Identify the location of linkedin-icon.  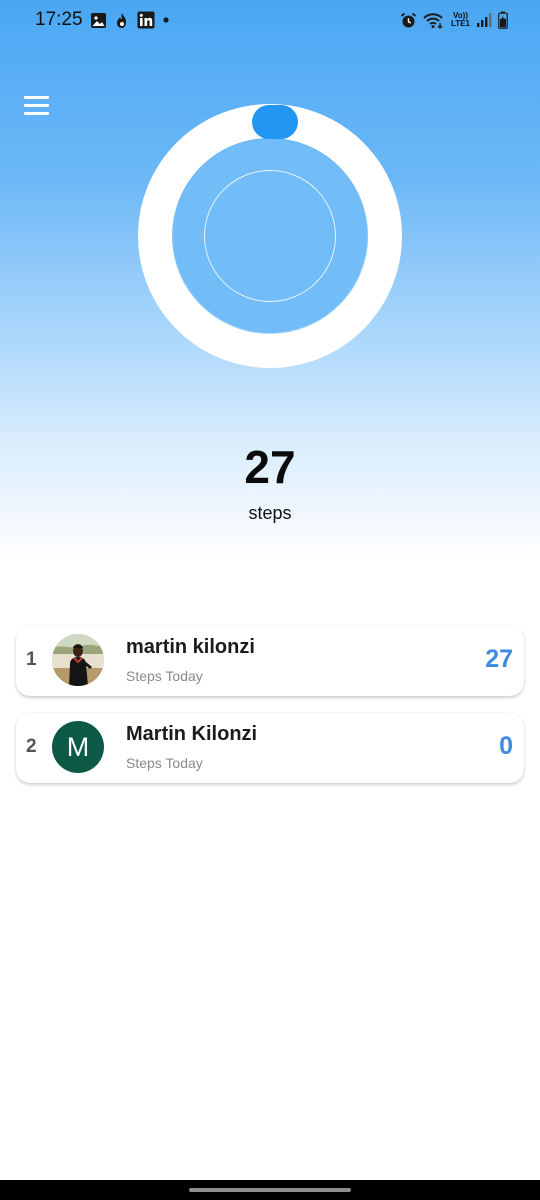
(146, 20).